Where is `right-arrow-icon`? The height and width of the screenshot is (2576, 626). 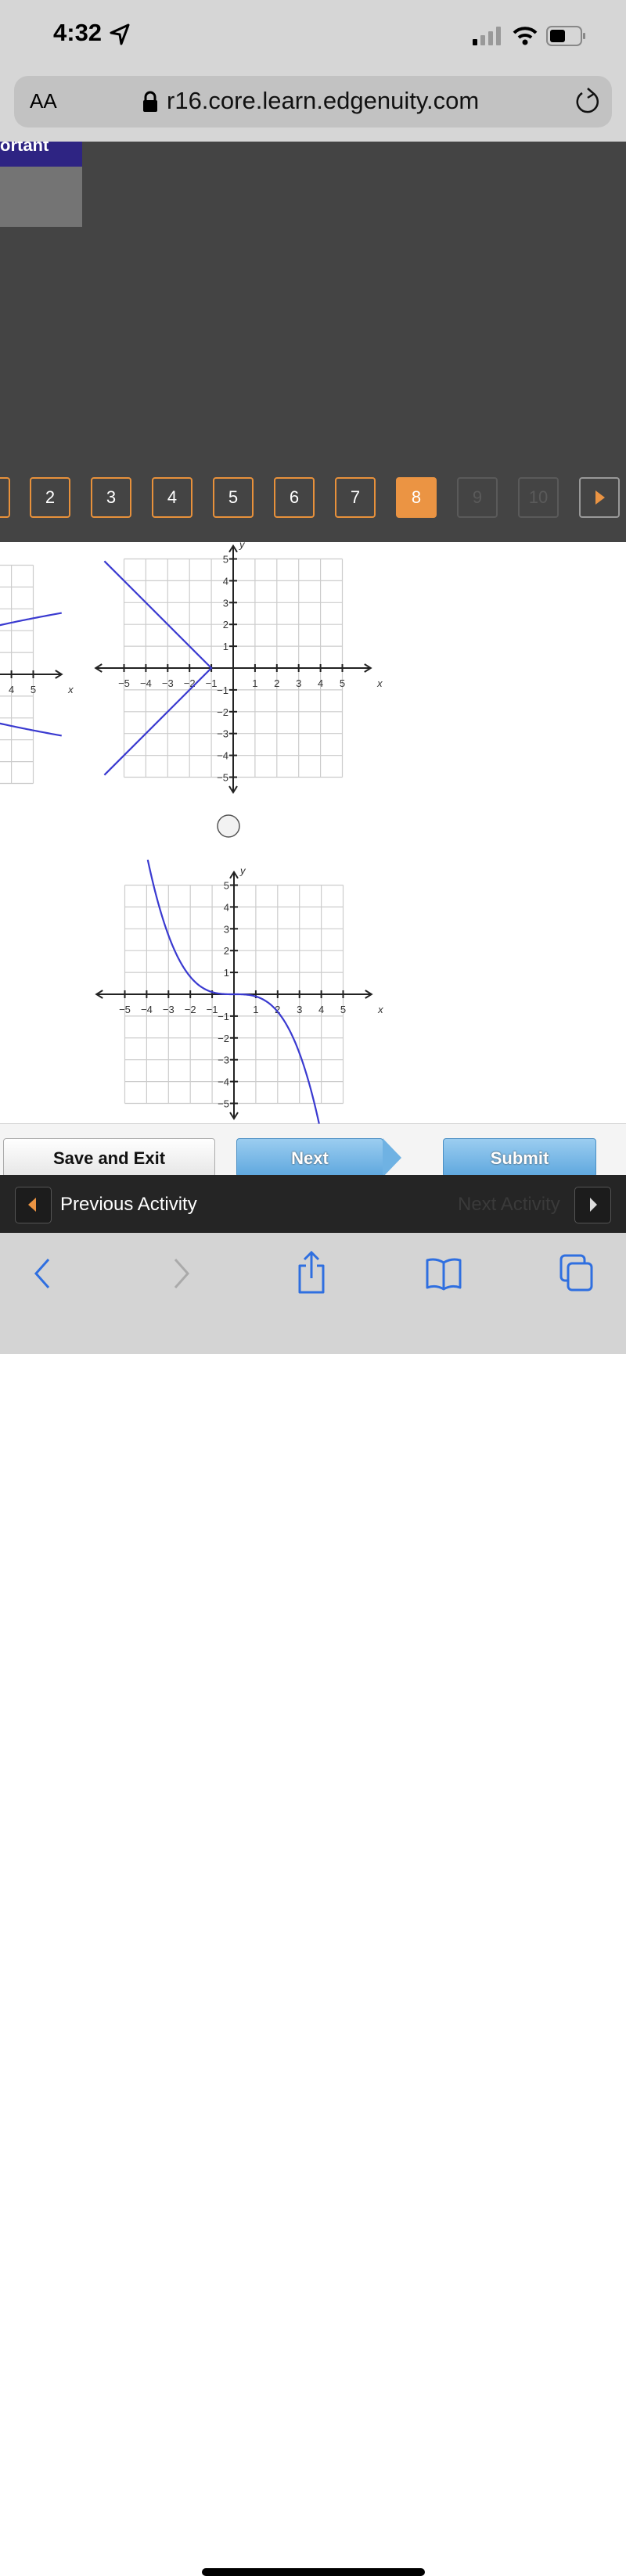
right-arrow-icon is located at coordinates (593, 1205).